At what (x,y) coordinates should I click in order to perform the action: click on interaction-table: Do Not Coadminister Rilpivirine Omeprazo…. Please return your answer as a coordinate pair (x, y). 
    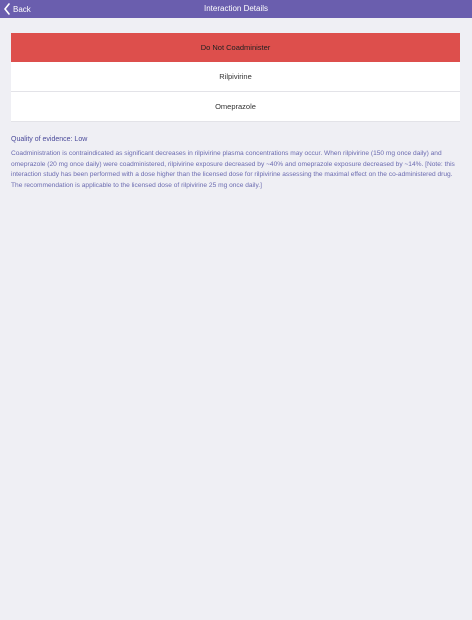
    Looking at the image, I should click on (235, 77).